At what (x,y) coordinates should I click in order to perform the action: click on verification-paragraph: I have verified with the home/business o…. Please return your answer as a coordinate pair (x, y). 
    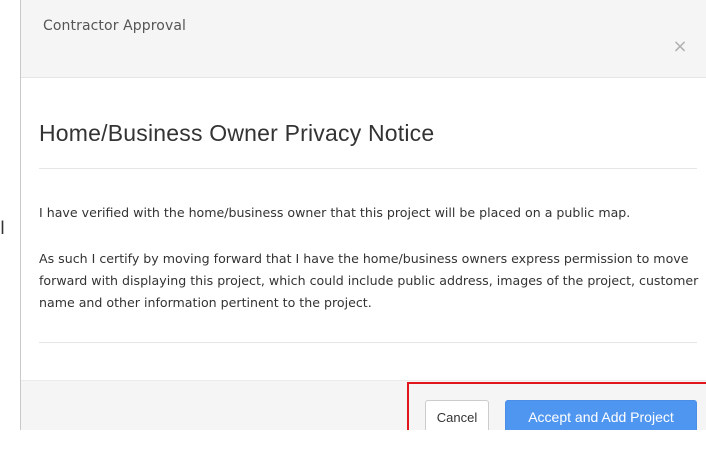
    Looking at the image, I should click on (335, 212).